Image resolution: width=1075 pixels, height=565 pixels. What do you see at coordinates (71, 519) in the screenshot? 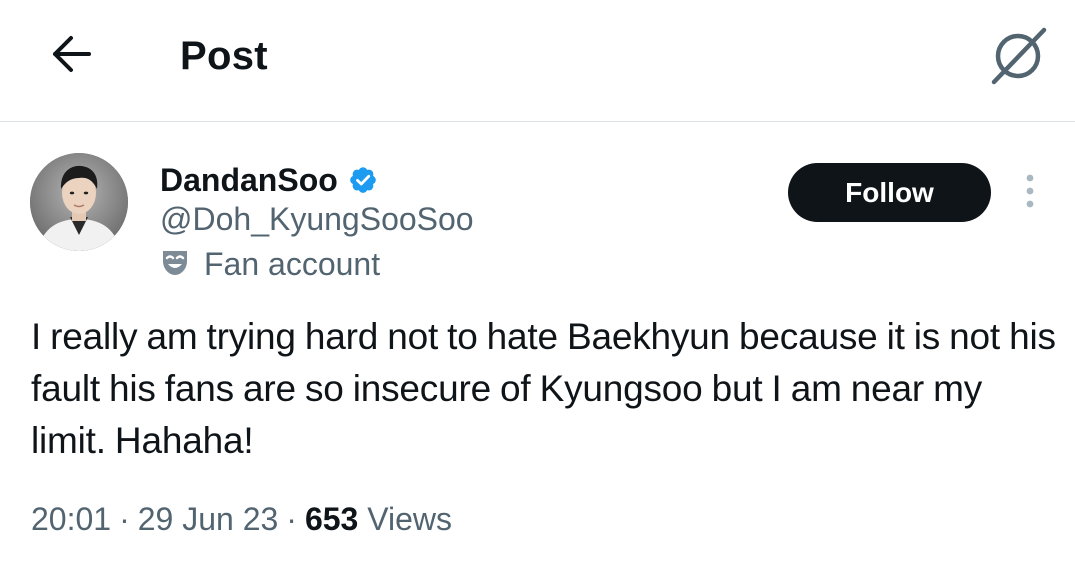
I see `post-time: 20:01` at bounding box center [71, 519].